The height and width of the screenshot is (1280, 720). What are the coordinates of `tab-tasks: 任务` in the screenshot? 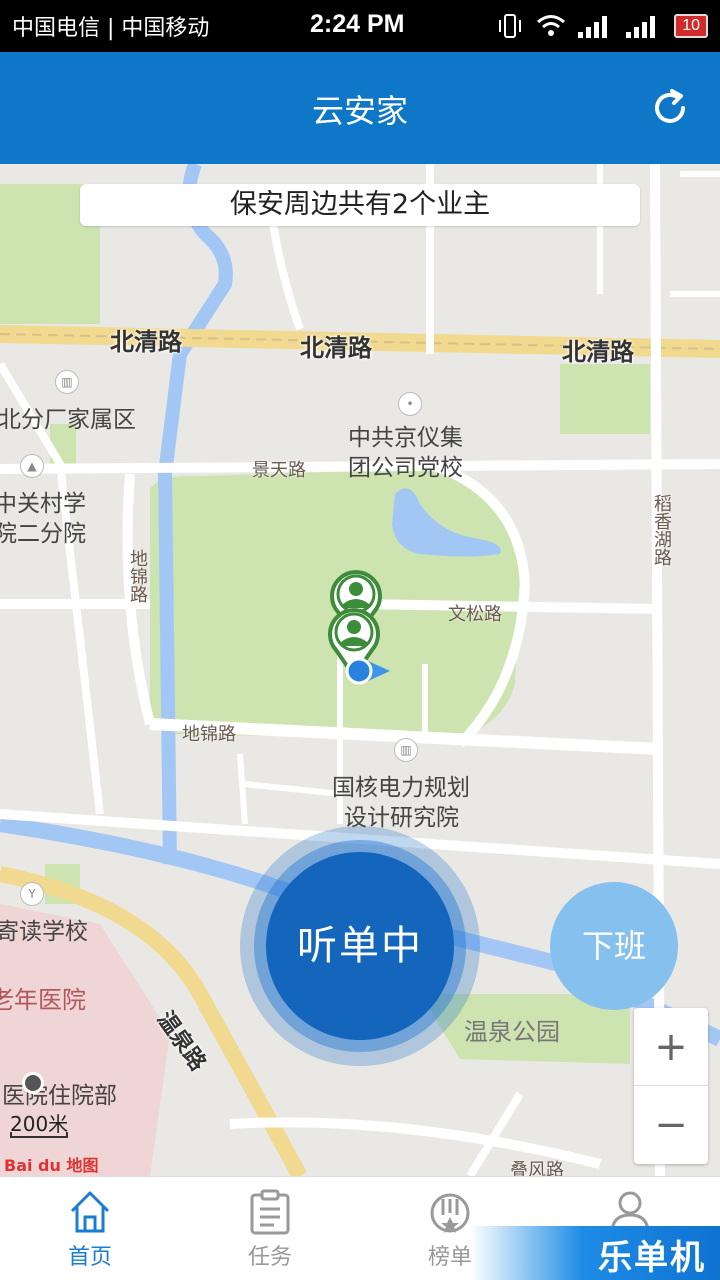 It's located at (270, 1228).